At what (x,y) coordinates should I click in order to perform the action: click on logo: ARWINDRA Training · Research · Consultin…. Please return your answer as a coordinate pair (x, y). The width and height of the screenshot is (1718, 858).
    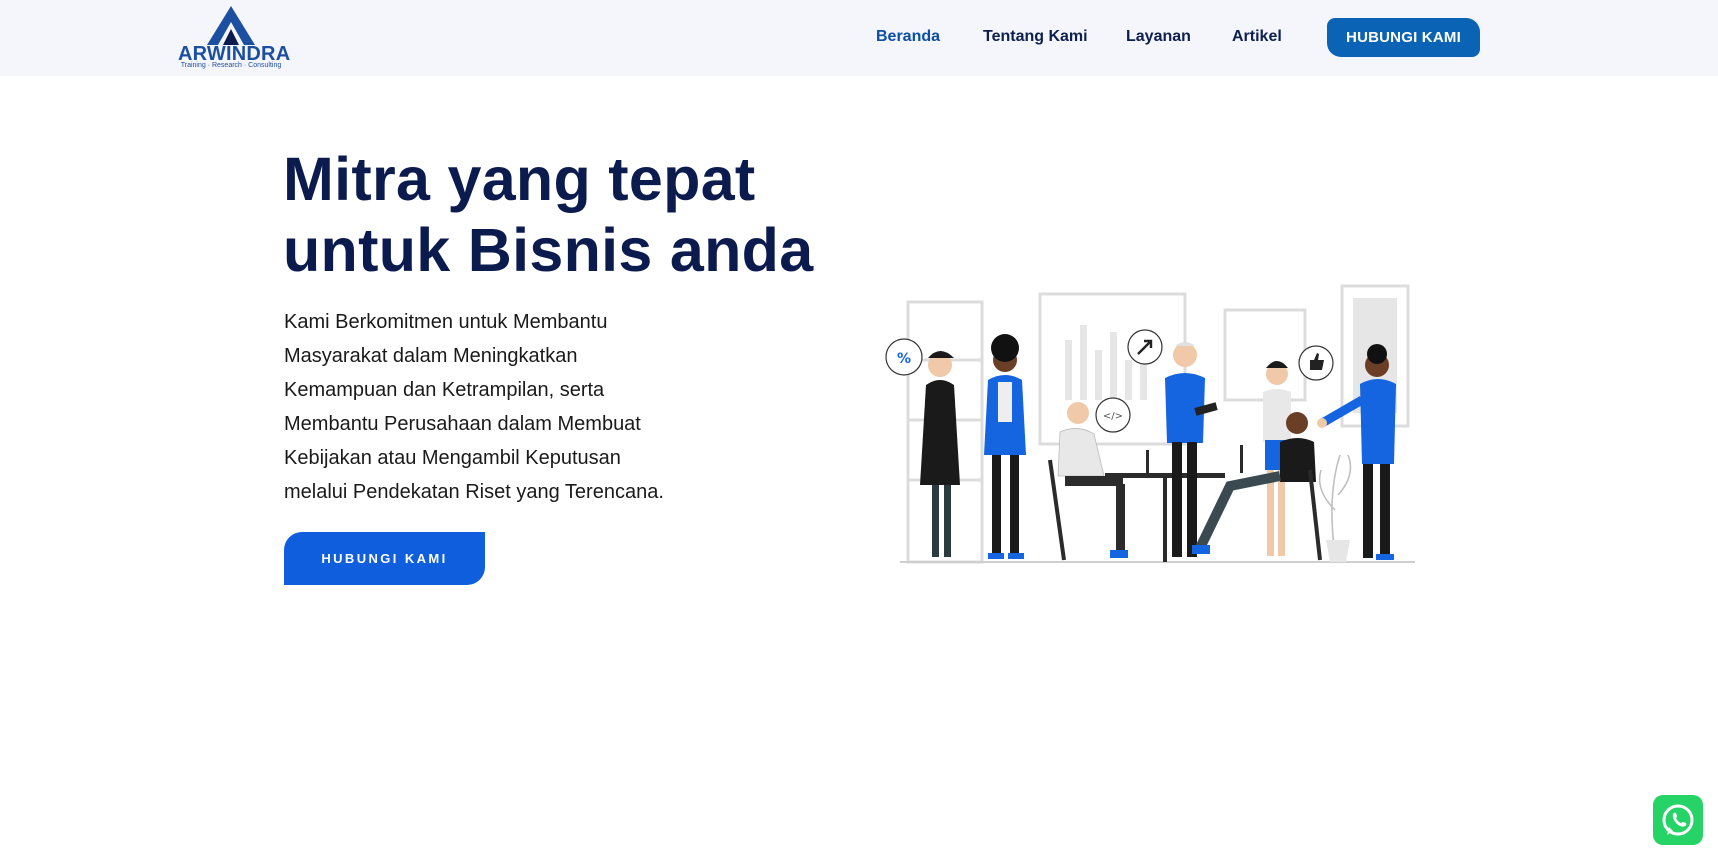
    Looking at the image, I should click on (234, 38).